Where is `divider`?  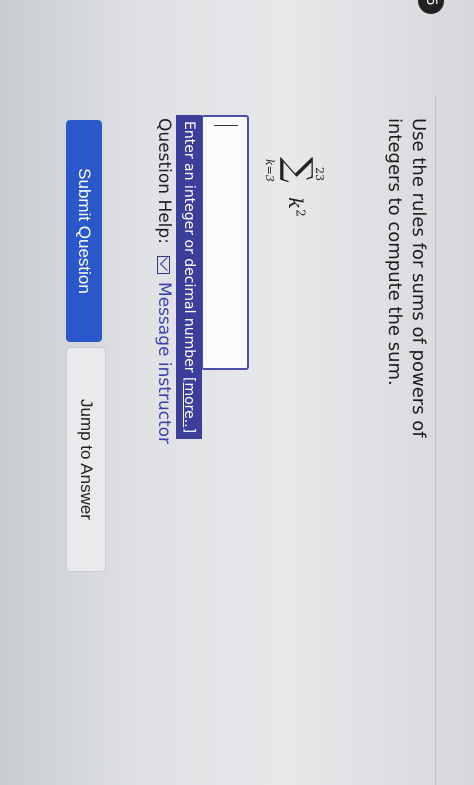 divider is located at coordinates (435, 440).